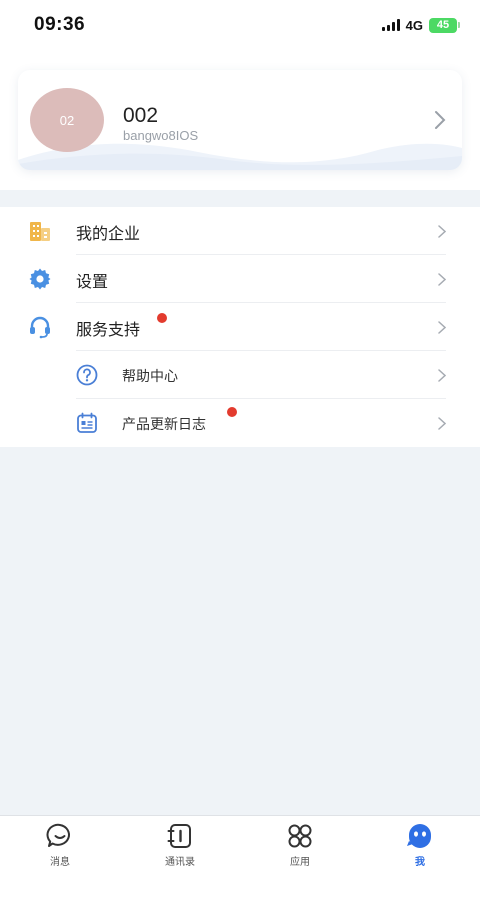 The width and height of the screenshot is (480, 900). I want to click on avatar: 02, so click(67, 120).